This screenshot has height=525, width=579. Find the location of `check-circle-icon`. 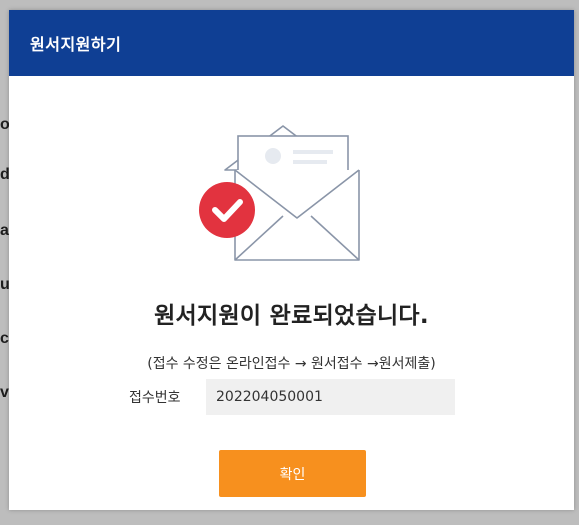

check-circle-icon is located at coordinates (227, 210).